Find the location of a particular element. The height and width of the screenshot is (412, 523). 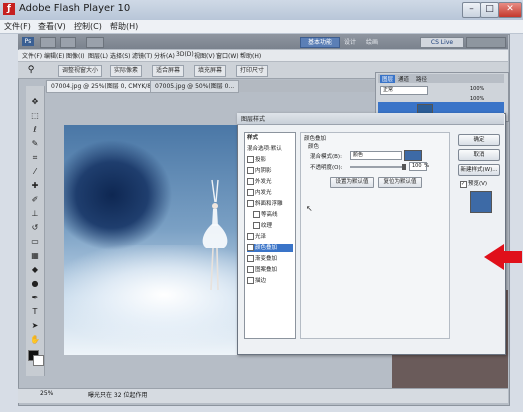

outer-glow-checkbox is located at coordinates (250, 181).